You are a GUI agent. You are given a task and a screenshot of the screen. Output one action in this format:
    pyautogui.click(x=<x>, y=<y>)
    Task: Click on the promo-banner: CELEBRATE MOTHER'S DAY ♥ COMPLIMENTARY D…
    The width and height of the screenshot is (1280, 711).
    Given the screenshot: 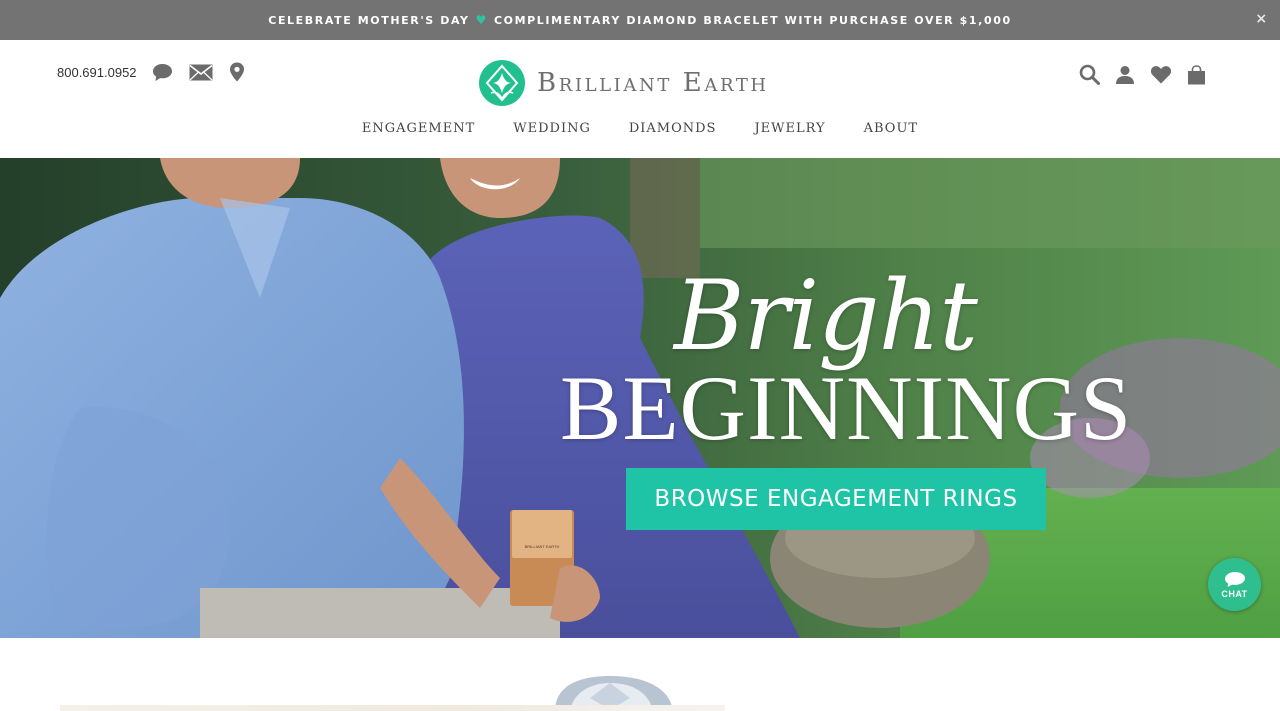 What is the action you would take?
    pyautogui.click(x=640, y=20)
    